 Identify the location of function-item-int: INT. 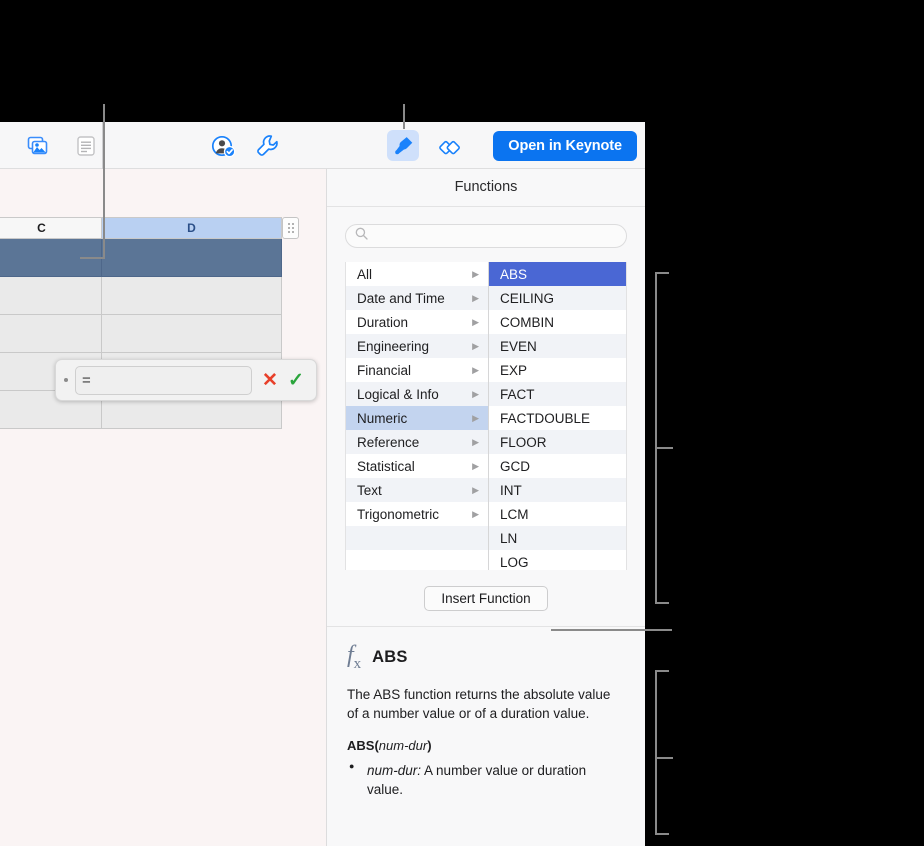
(557, 490).